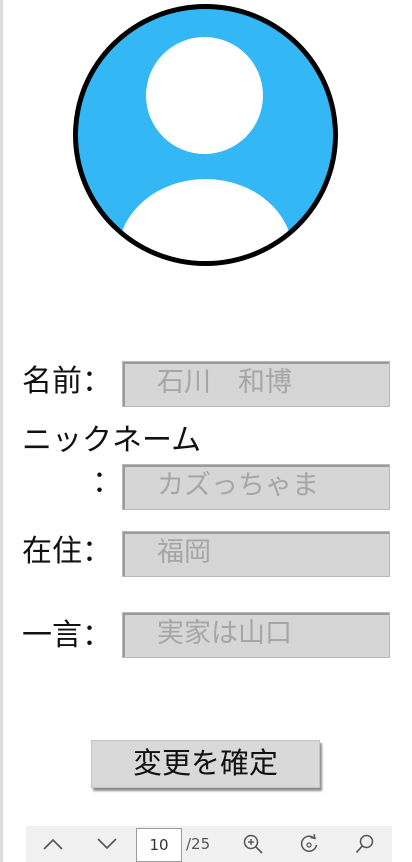 The height and width of the screenshot is (862, 412). I want to click on comment-field: 実家は山口, so click(256, 635).